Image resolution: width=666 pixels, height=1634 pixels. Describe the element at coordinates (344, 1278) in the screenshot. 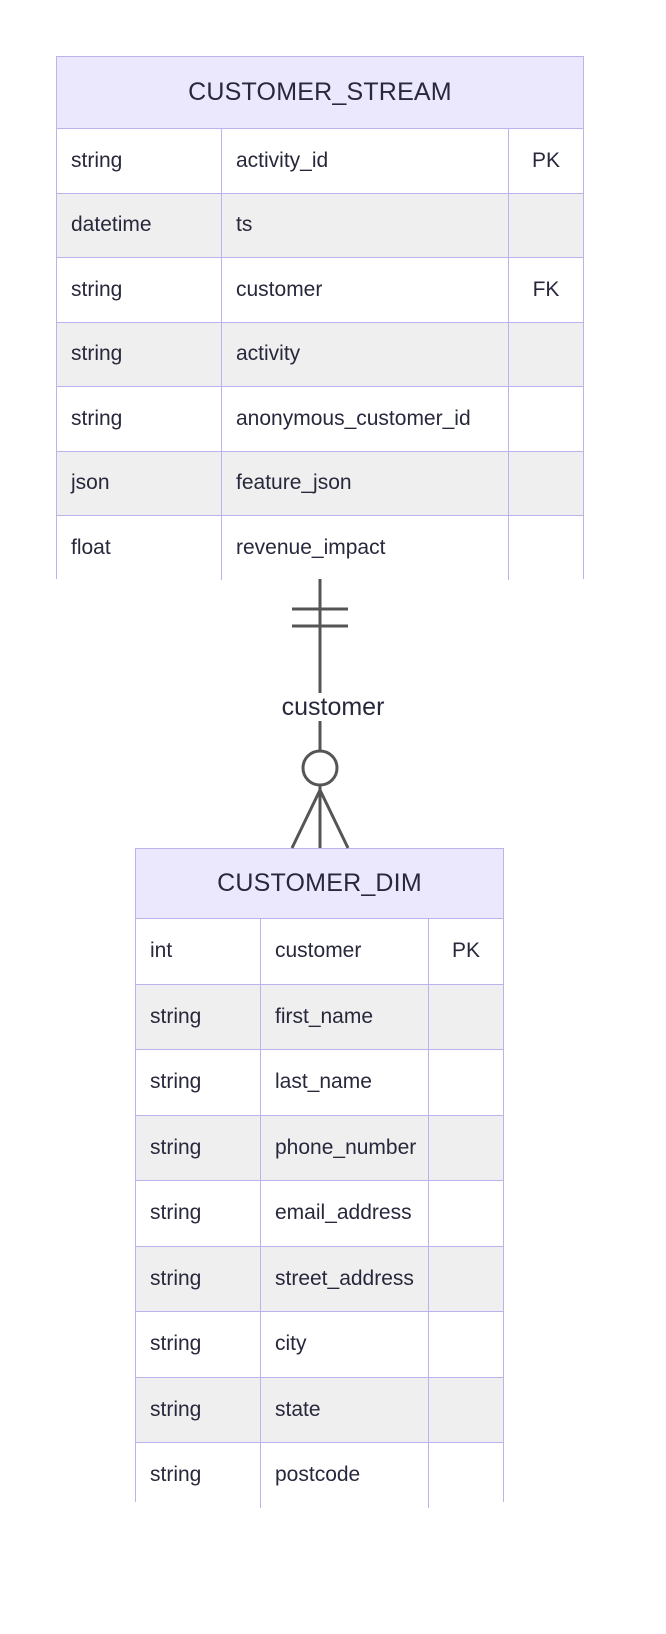

I see `attribute-name: street_address` at that location.